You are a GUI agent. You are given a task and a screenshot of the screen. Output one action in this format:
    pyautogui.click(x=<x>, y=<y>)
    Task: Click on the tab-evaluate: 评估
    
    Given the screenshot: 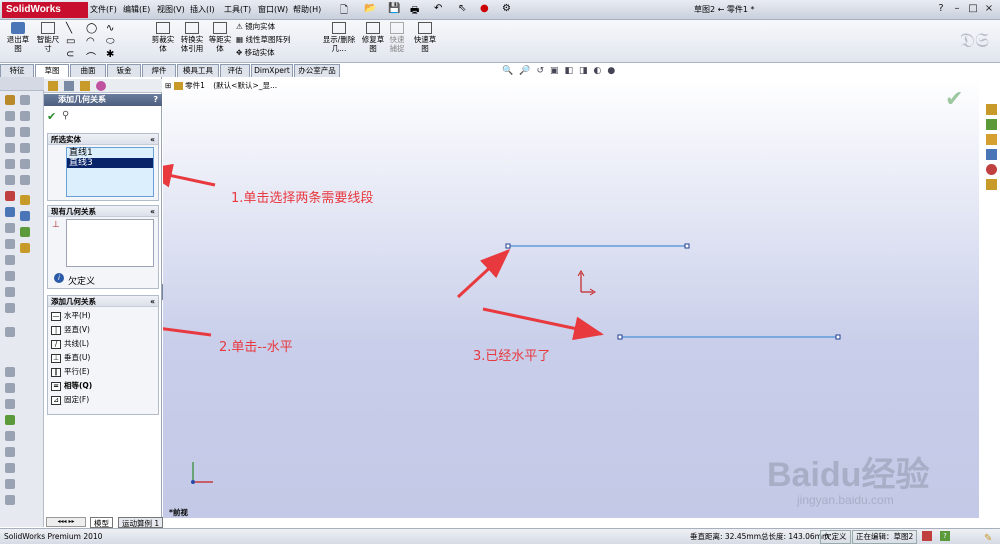 What is the action you would take?
    pyautogui.click(x=235, y=70)
    